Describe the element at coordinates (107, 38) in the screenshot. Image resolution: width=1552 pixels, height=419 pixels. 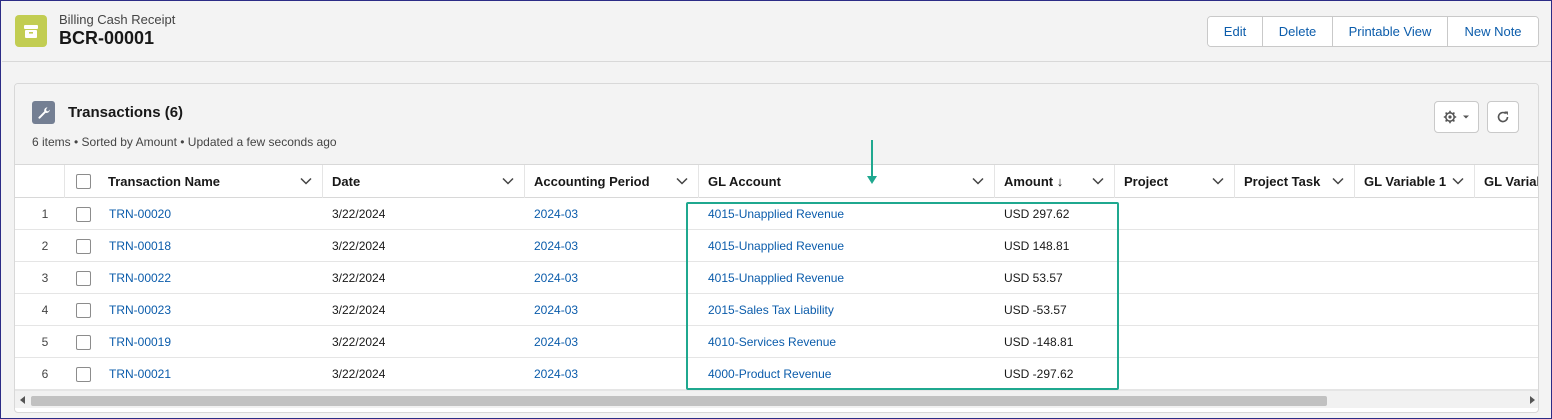
I see `record-name: BCR-00001` at that location.